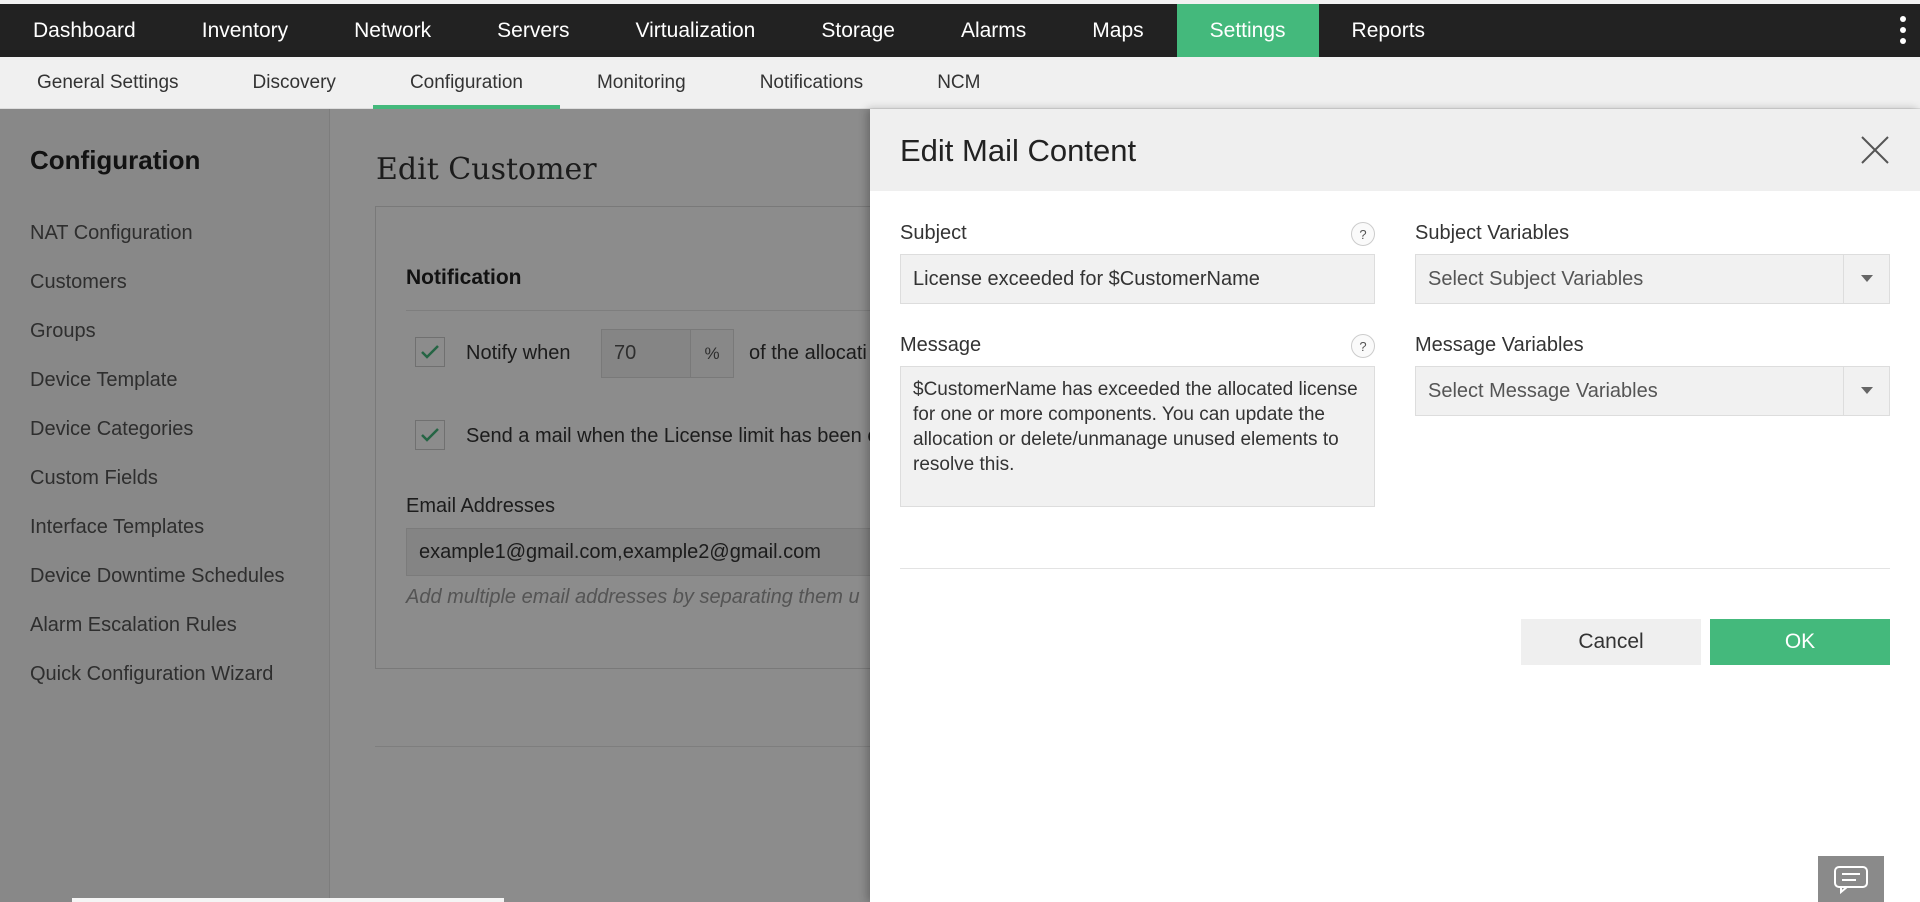 This screenshot has width=1920, height=902. Describe the element at coordinates (288, 900) in the screenshot. I see `horizontal-scrollbar` at that location.